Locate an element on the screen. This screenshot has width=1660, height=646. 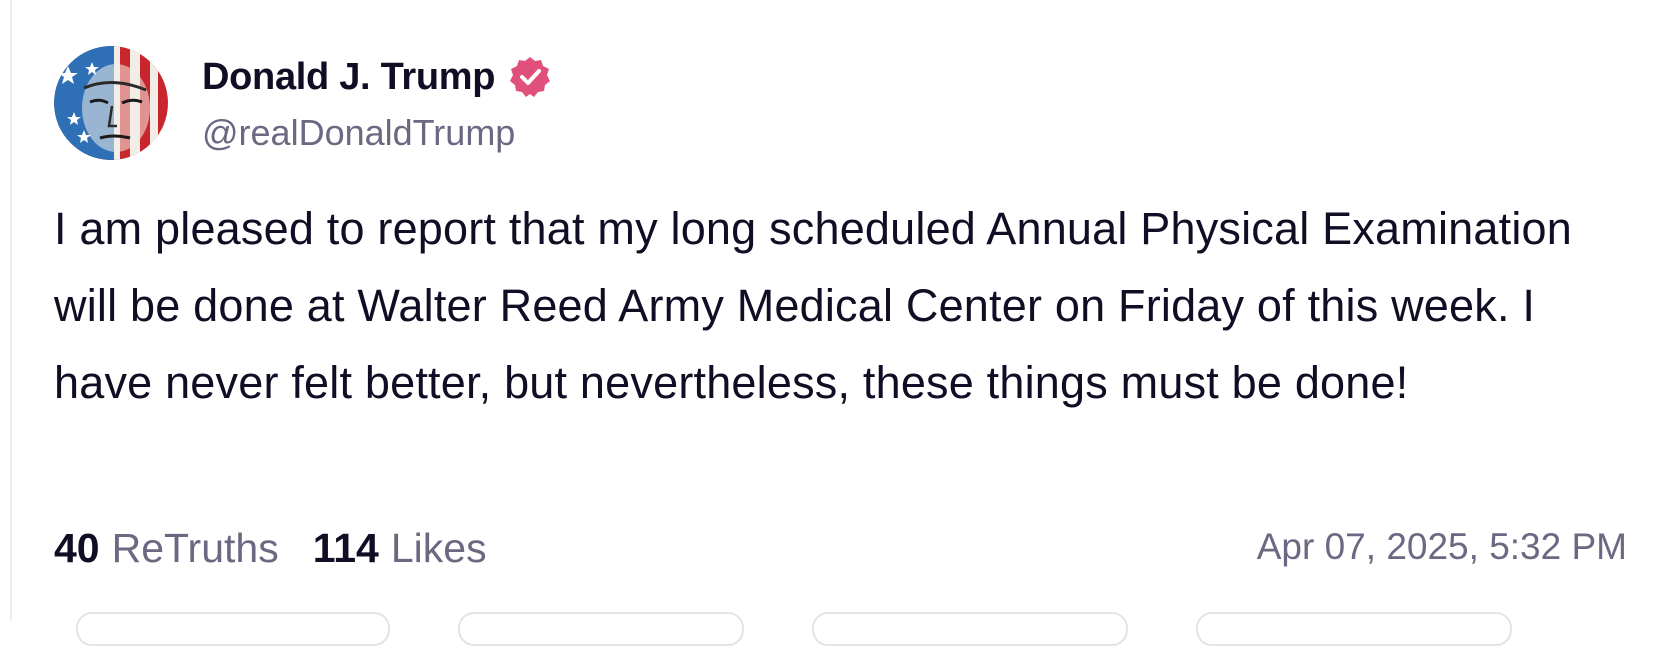
action-bar is located at coordinates (830, 629).